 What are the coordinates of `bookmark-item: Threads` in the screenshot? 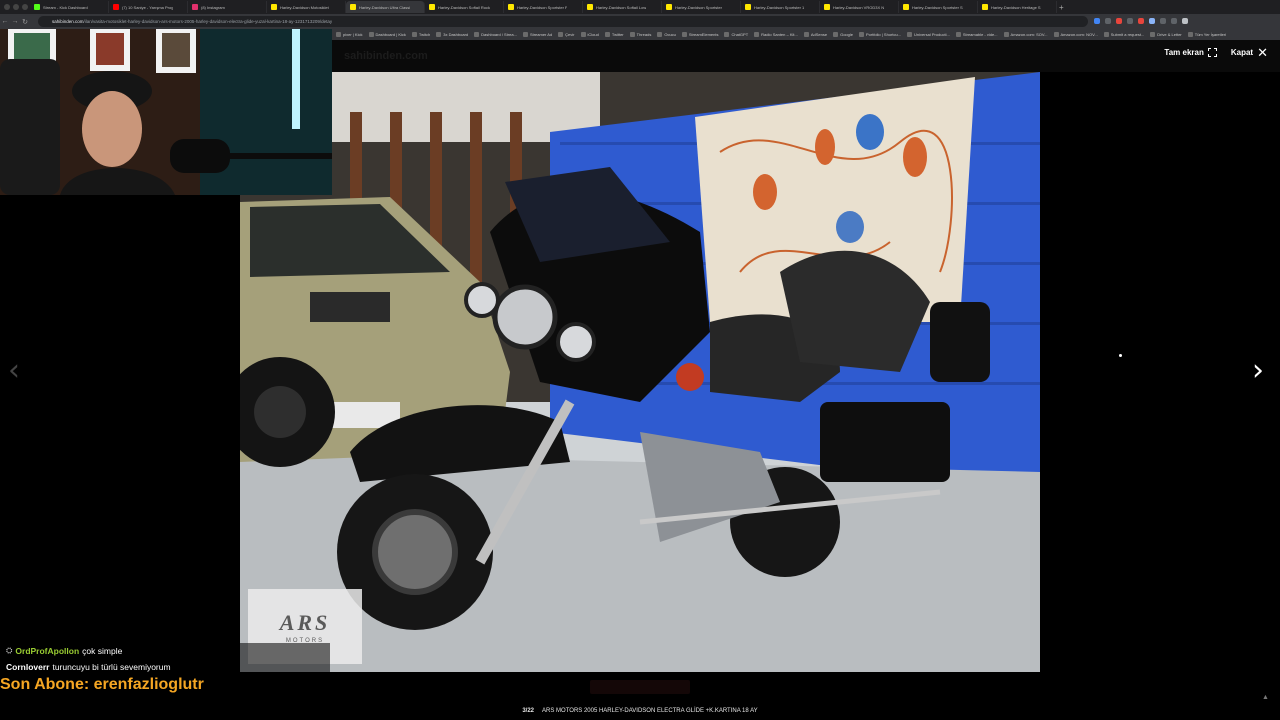 It's located at (640, 34).